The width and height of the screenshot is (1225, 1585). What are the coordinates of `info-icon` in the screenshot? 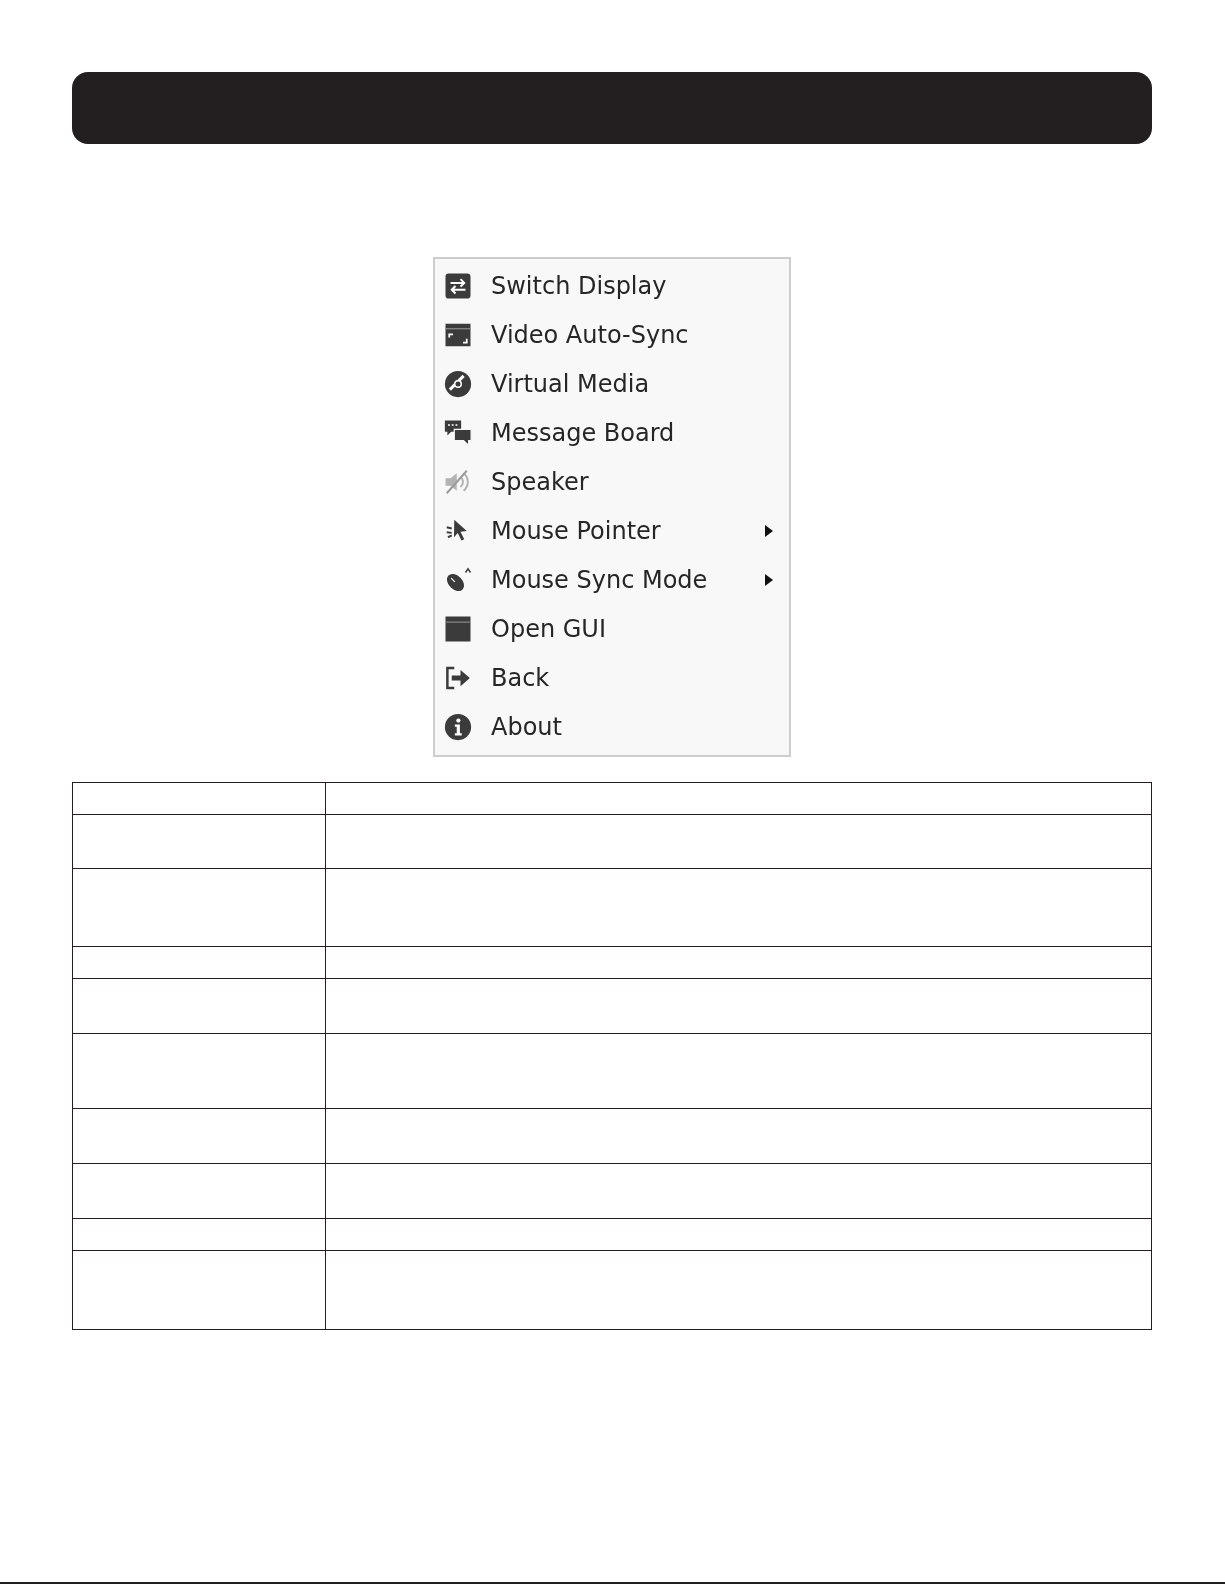 It's located at (458, 726).